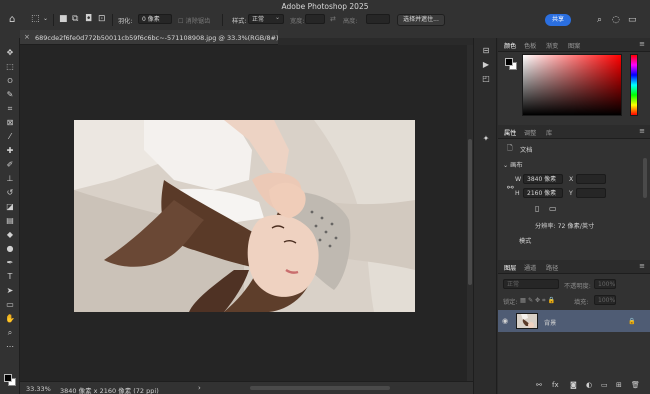 The image size is (650, 394). Describe the element at coordinates (10, 150) in the screenshot. I see `healing-brush-icon: ✚` at that location.